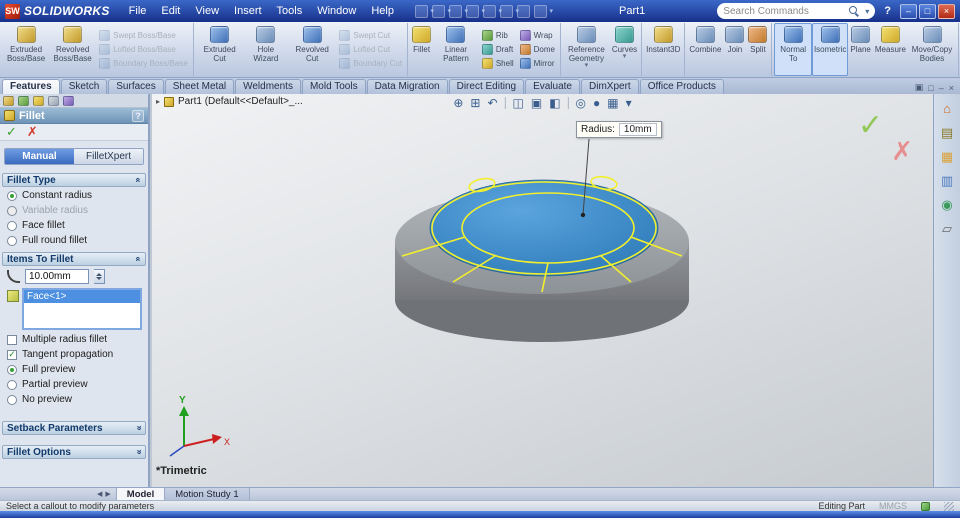  Describe the element at coordinates (629, 103) in the screenshot. I see `view-settings-icon: ▾` at that location.